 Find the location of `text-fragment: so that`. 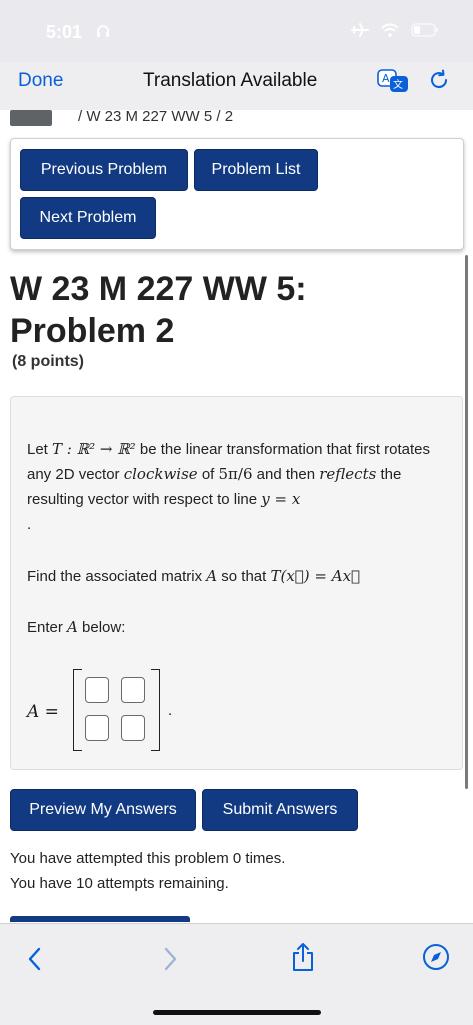

text-fragment: so that is located at coordinates (244, 576).